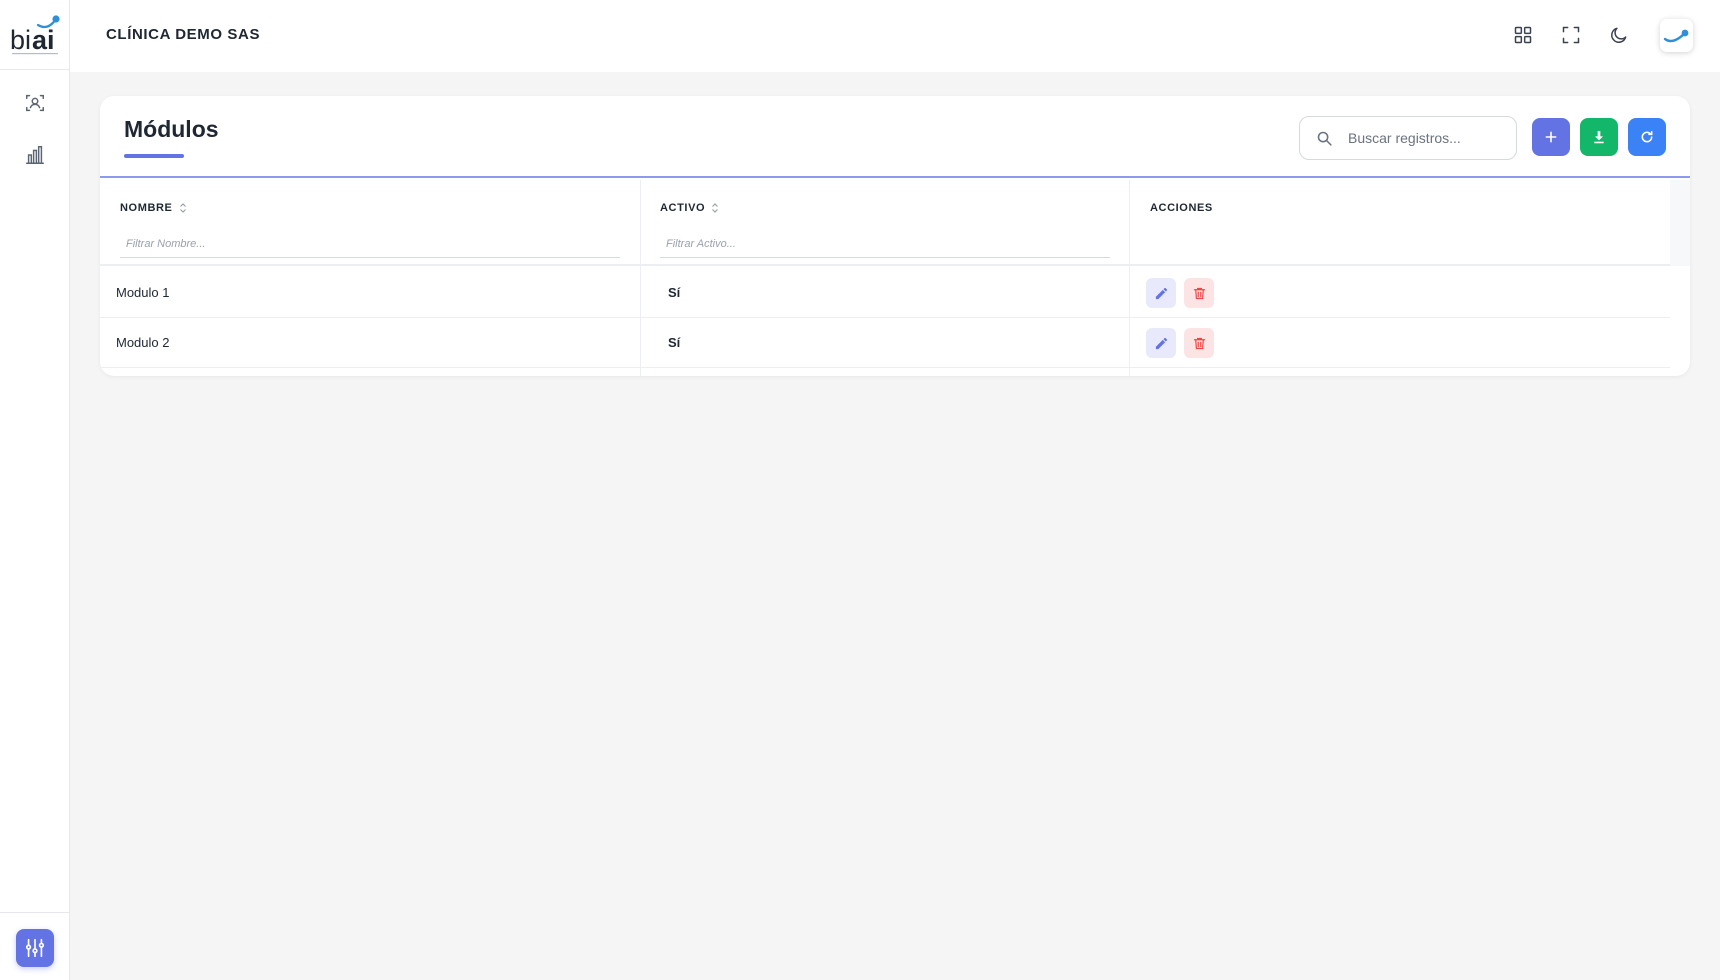 The height and width of the screenshot is (980, 1720). I want to click on card-header: Módulos, so click(895, 137).